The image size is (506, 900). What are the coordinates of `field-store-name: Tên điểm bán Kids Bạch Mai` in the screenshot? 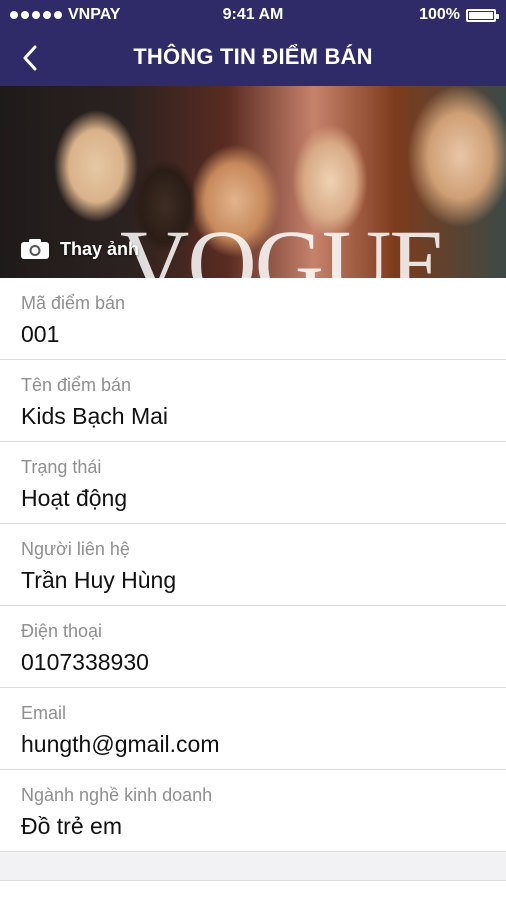 It's located at (253, 401).